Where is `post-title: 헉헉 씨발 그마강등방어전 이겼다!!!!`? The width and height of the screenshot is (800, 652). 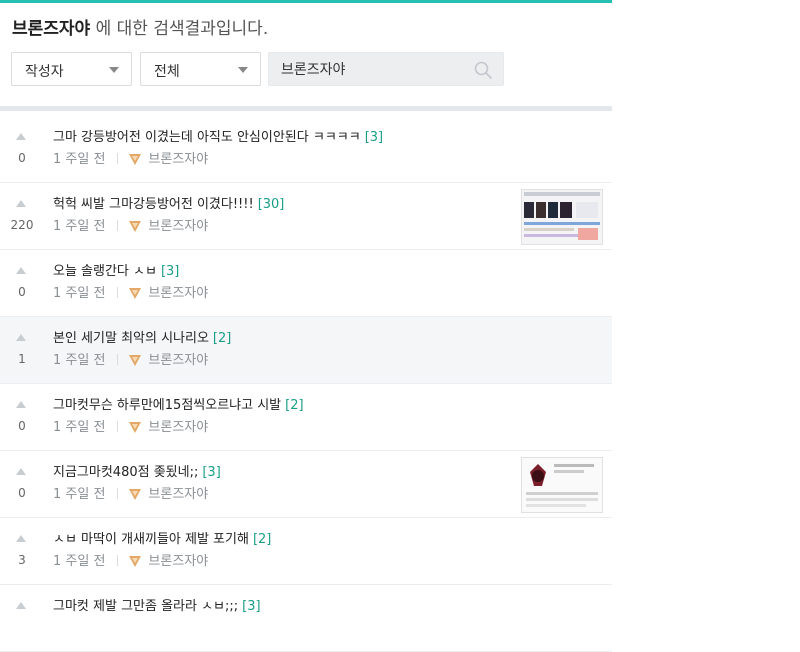
post-title: 헉헉 씨발 그마강등방어전 이겼다!!!! is located at coordinates (153, 204).